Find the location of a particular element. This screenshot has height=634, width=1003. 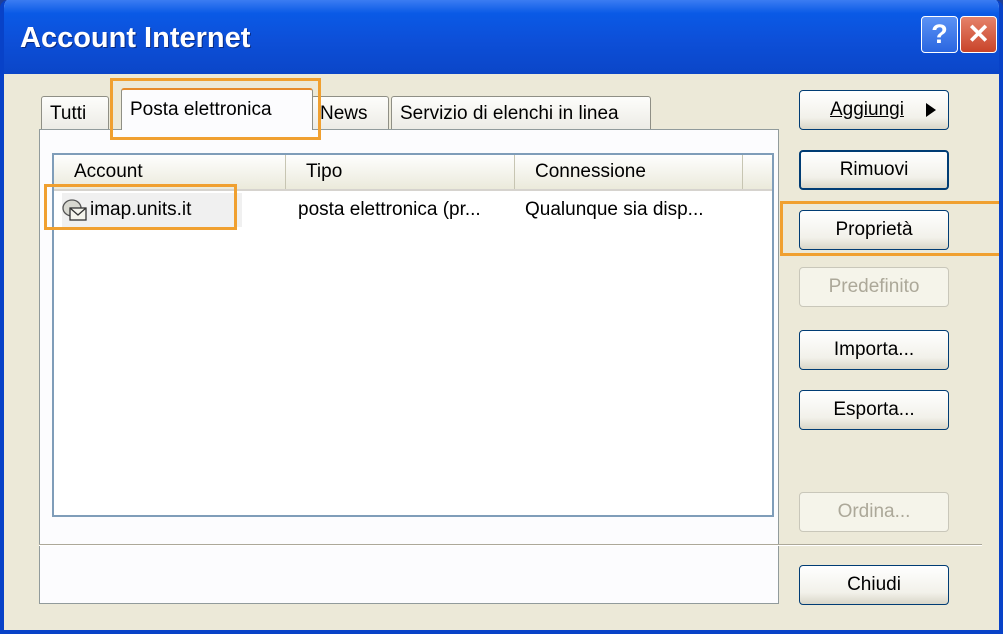

separator is located at coordinates (510, 545).